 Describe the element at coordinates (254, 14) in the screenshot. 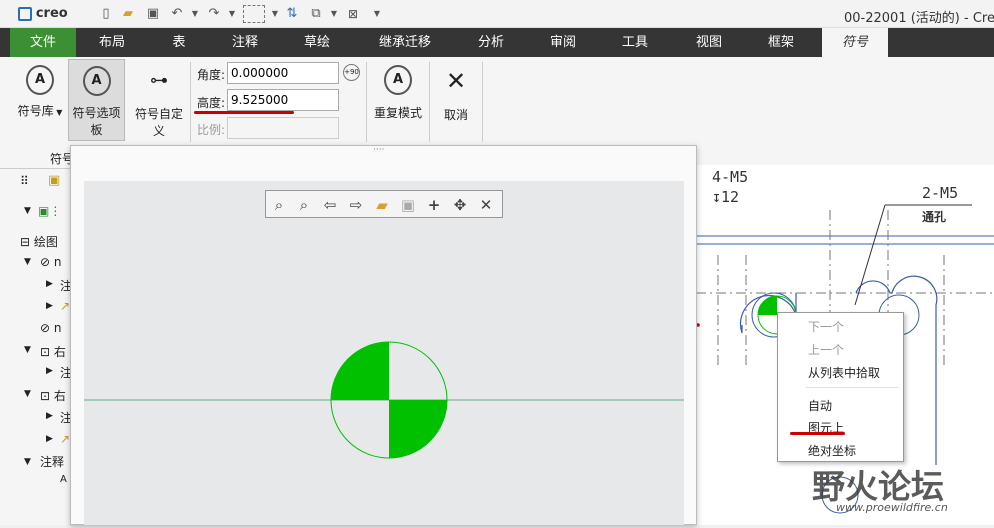

I see `select-box-icon` at that location.